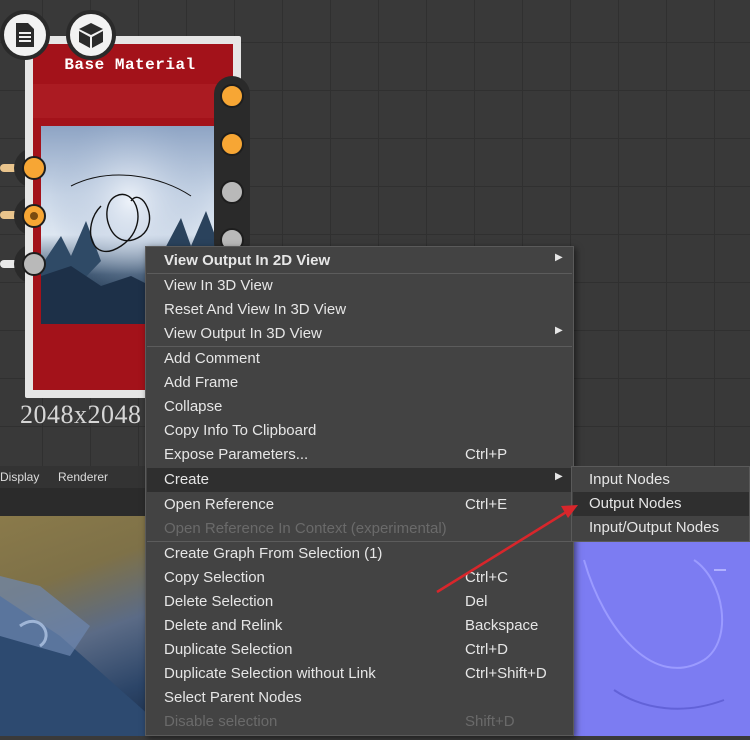  I want to click on menu-item-collapse: Collapse, so click(359, 407).